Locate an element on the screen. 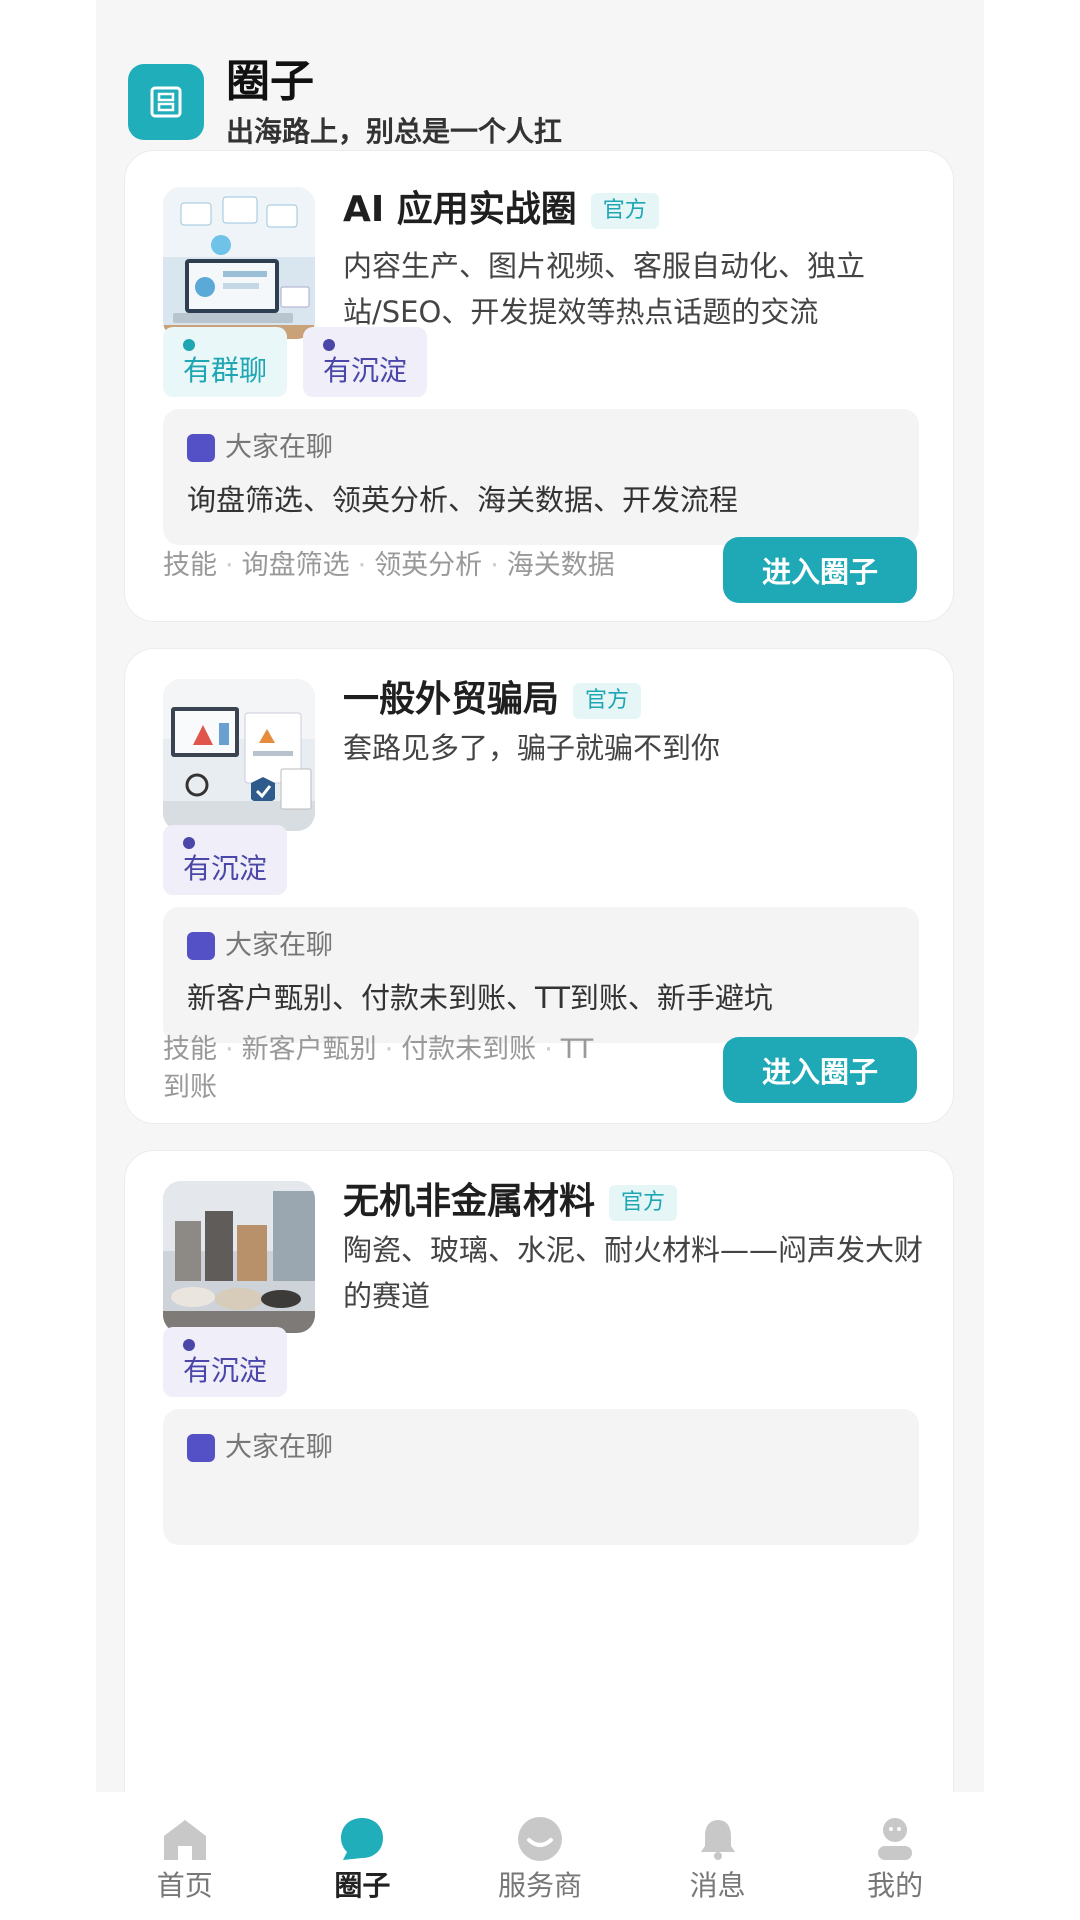  nav-item-profile: 我的 is located at coordinates (895, 1848).